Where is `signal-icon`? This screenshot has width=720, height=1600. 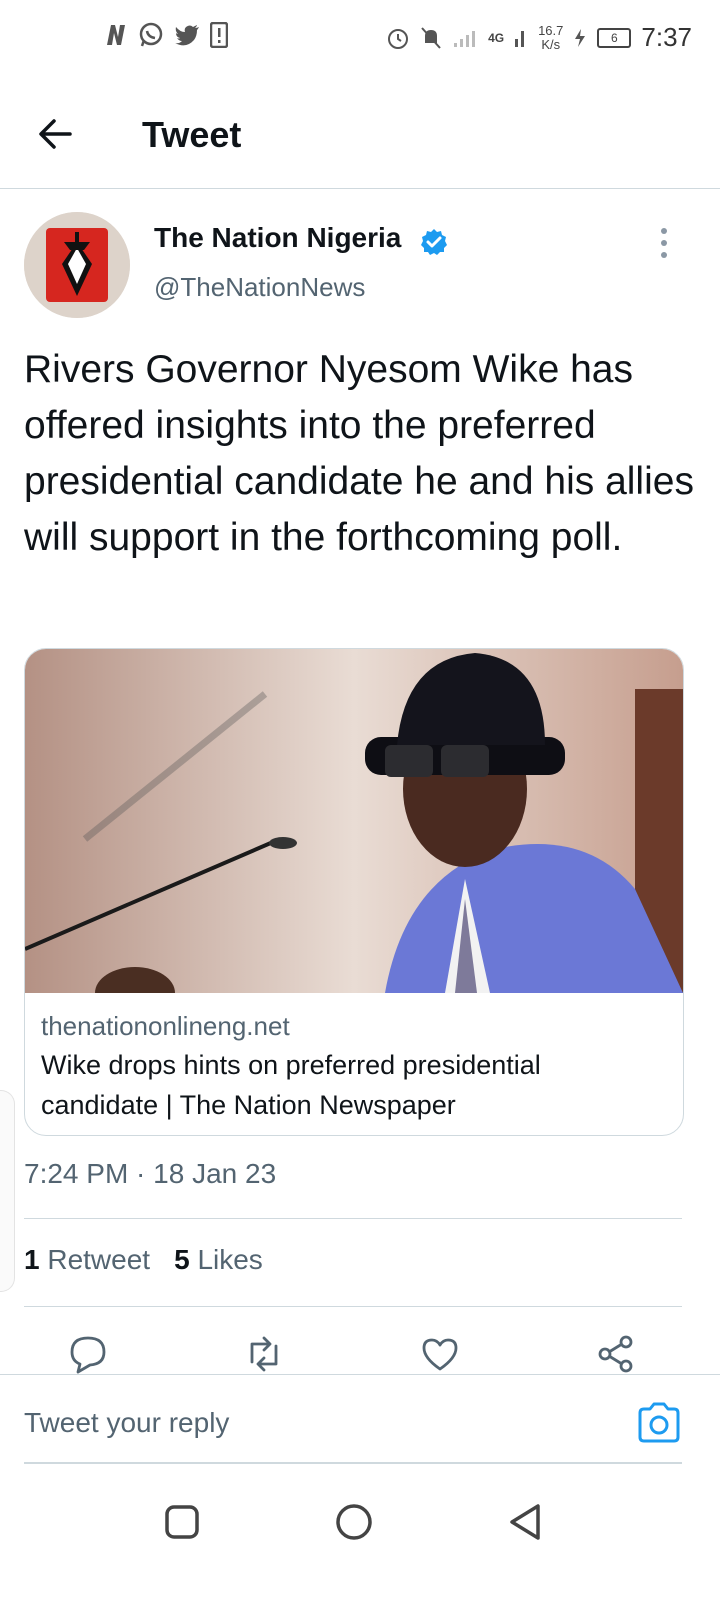 signal-icon is located at coordinates (520, 38).